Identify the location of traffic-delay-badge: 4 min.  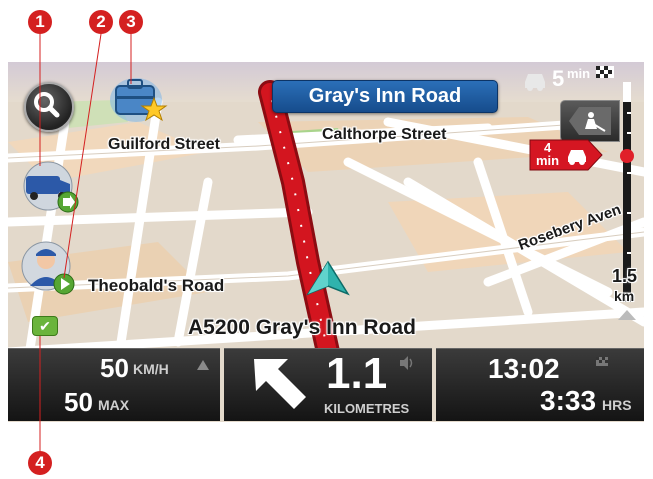
(566, 155).